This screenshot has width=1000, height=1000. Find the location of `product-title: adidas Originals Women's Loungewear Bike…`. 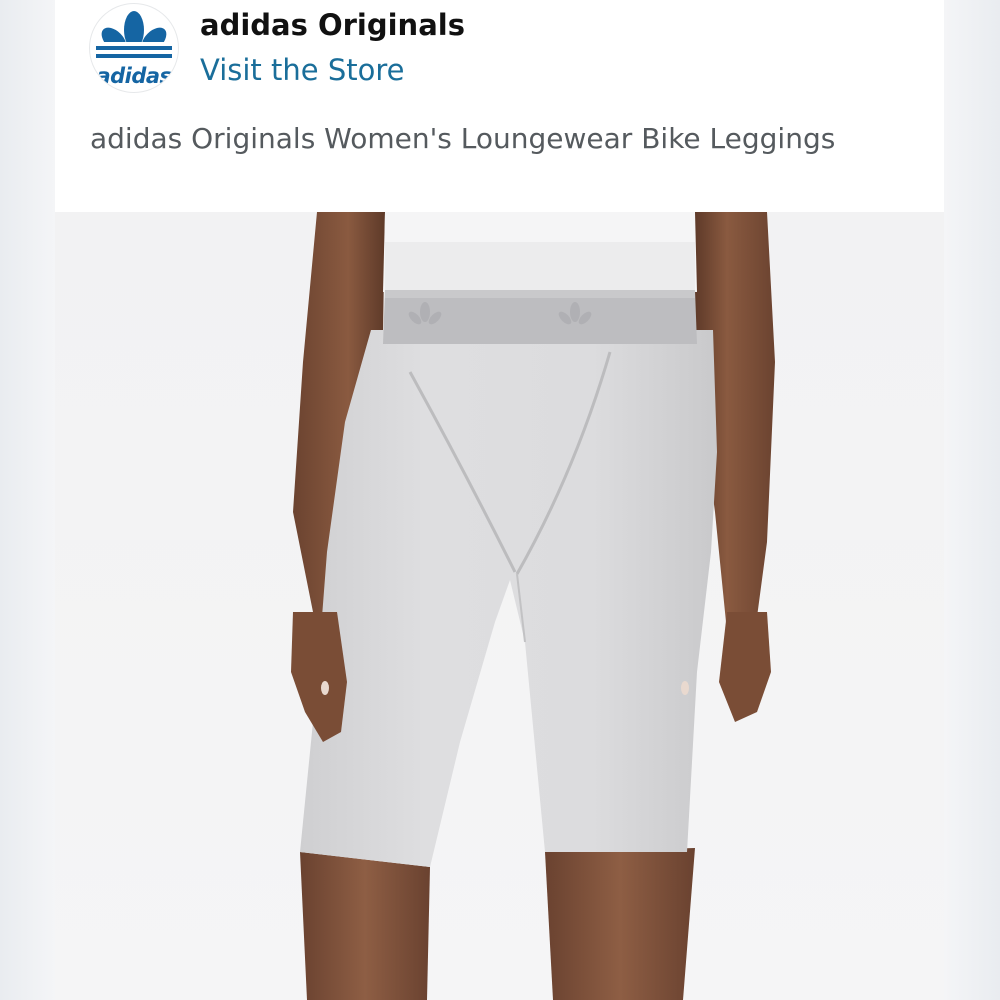

product-title: adidas Originals Women's Loungewear Bike… is located at coordinates (463, 138).